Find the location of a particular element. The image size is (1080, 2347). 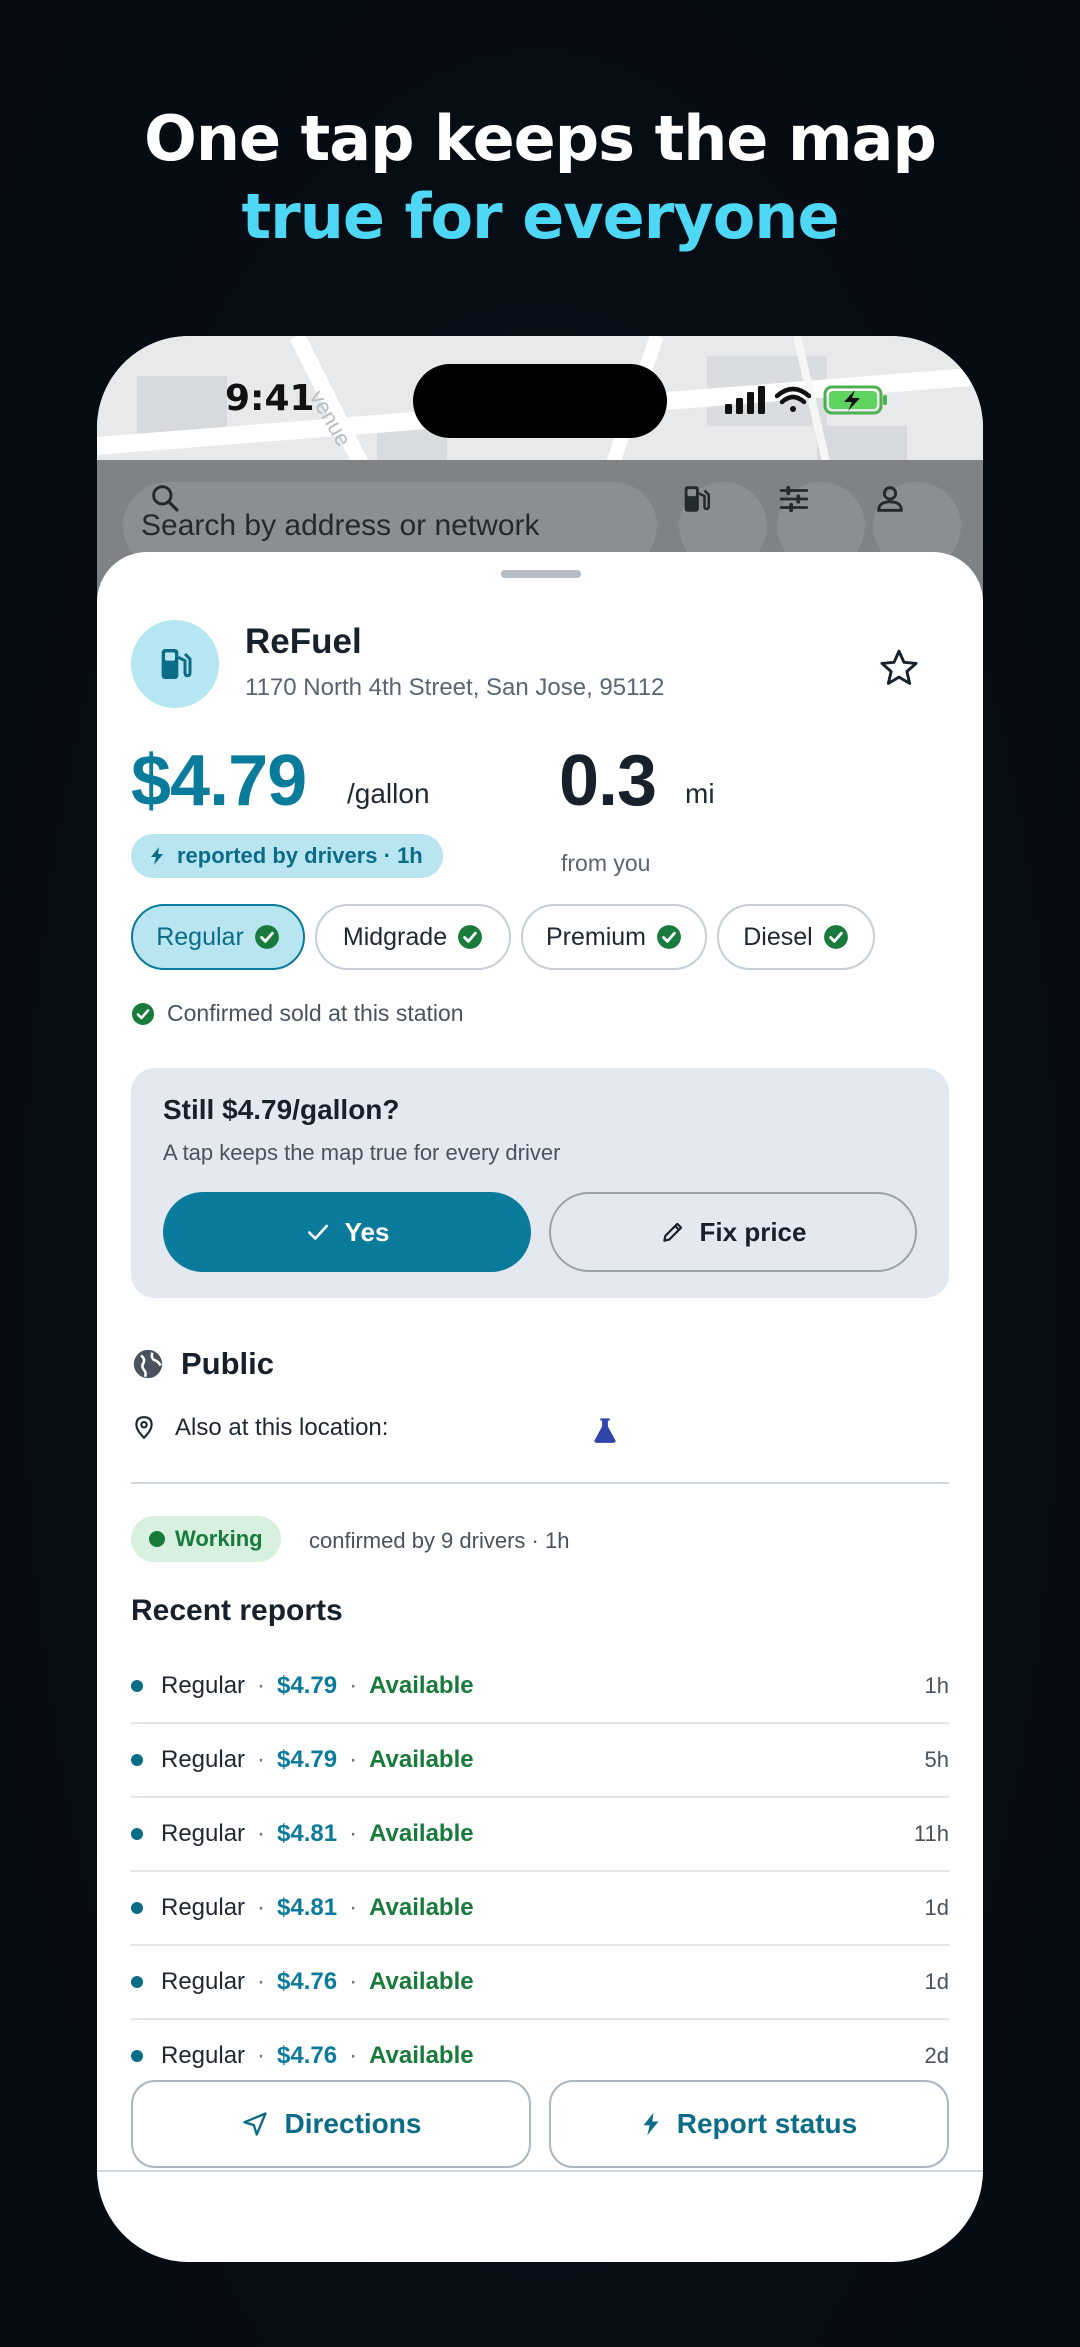

report-row: Regular · $4.81 · Available 11h is located at coordinates (540, 1835).